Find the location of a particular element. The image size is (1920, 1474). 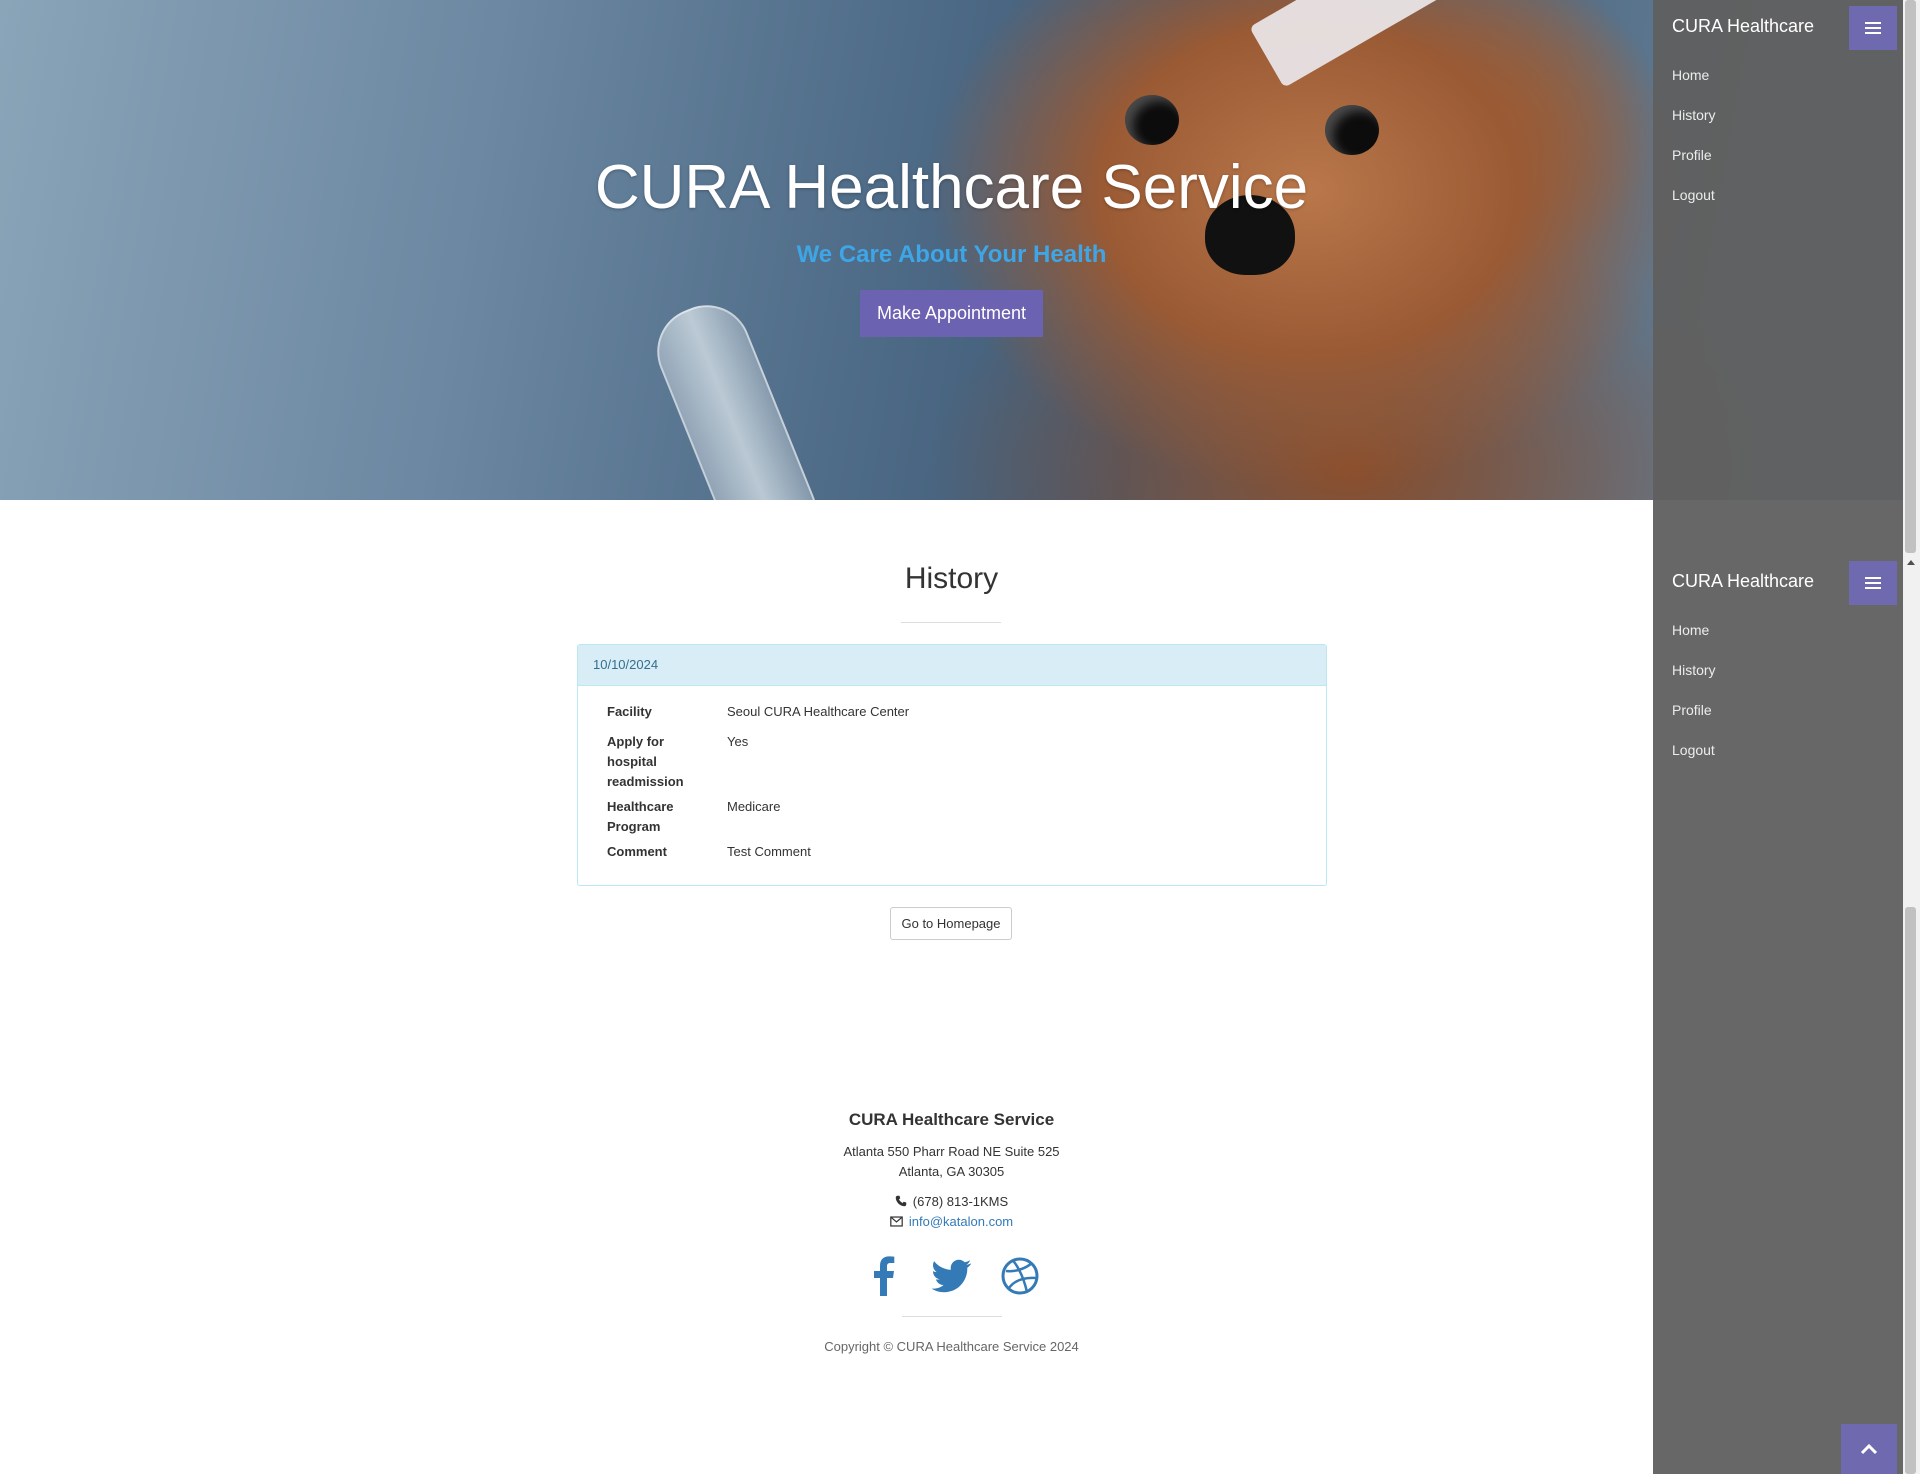

email-row: info@katalon.com is located at coordinates (951, 1222).